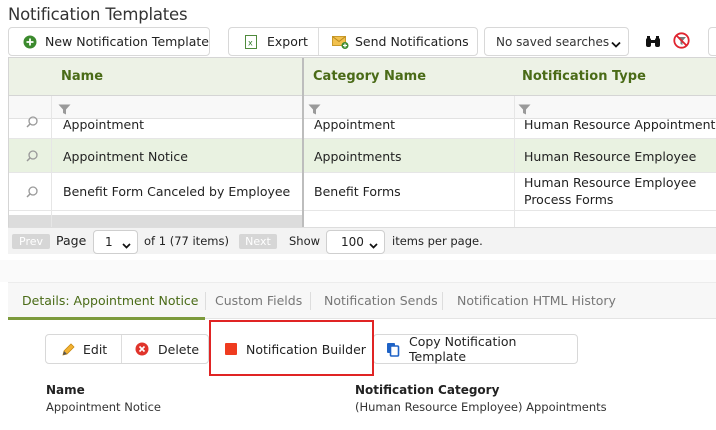 Image resolution: width=716 pixels, height=430 pixels. Describe the element at coordinates (109, 242) in the screenshot. I see `page-value: 1` at that location.